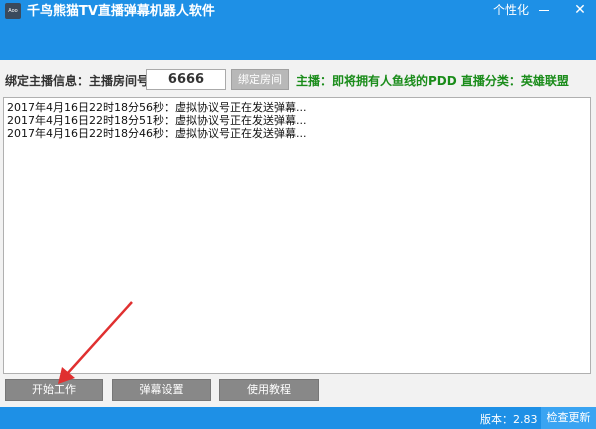  What do you see at coordinates (161, 390) in the screenshot?
I see `danmu-settings-button: 弹幕设置` at bounding box center [161, 390].